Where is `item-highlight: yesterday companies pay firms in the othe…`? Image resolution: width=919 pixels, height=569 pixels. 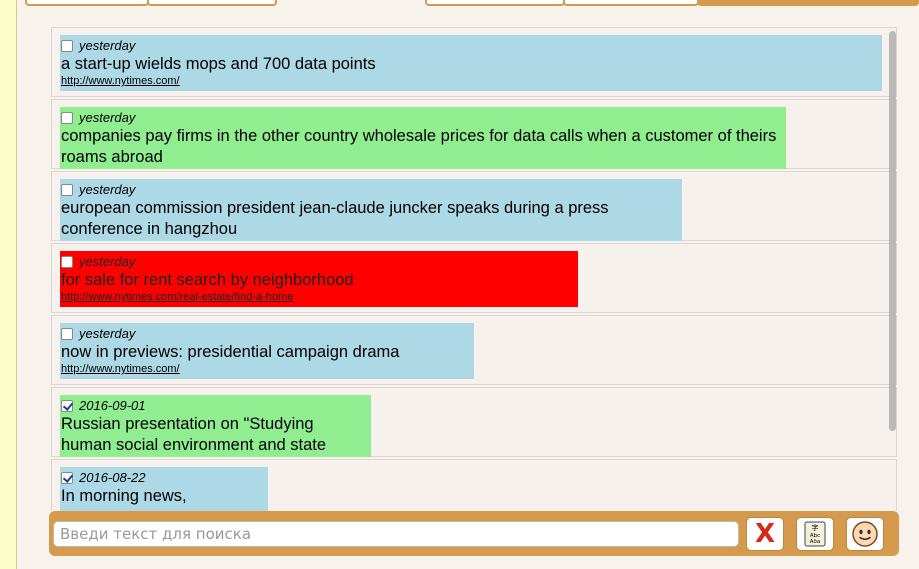 item-highlight: yesterday companies pay firms in the othe… is located at coordinates (423, 138).